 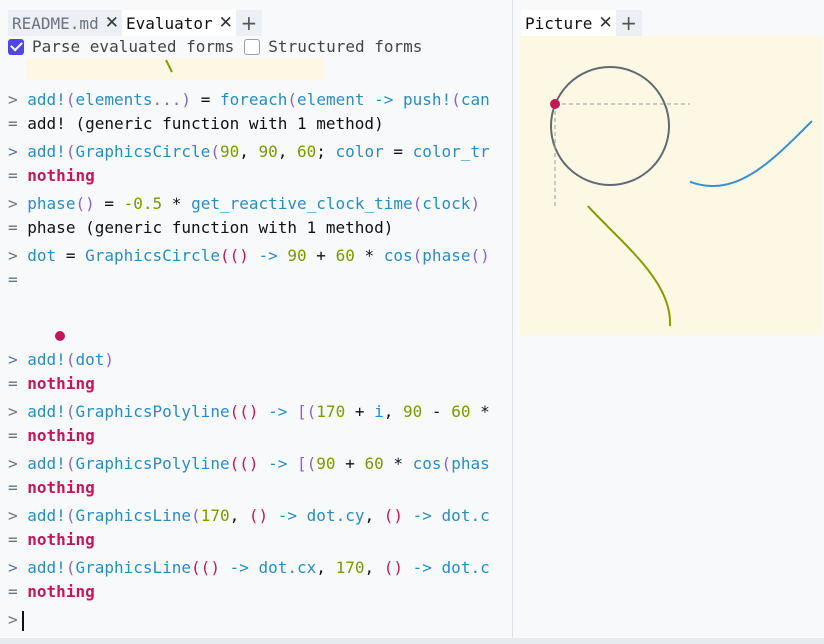 What do you see at coordinates (201, 227) in the screenshot?
I see `result-line: = phase (generic function with 1 method)` at bounding box center [201, 227].